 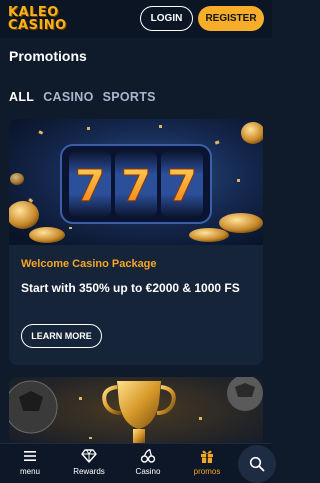 What do you see at coordinates (231, 18) in the screenshot?
I see `register-button: REGISTER` at bounding box center [231, 18].